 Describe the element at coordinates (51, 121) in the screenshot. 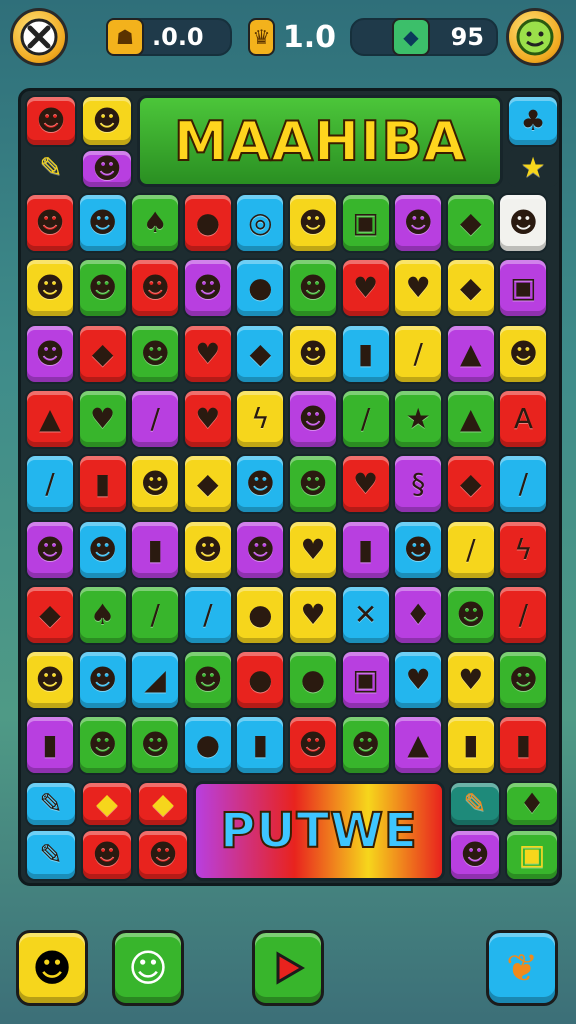

I see `tile-banner-left-1: ☻` at that location.